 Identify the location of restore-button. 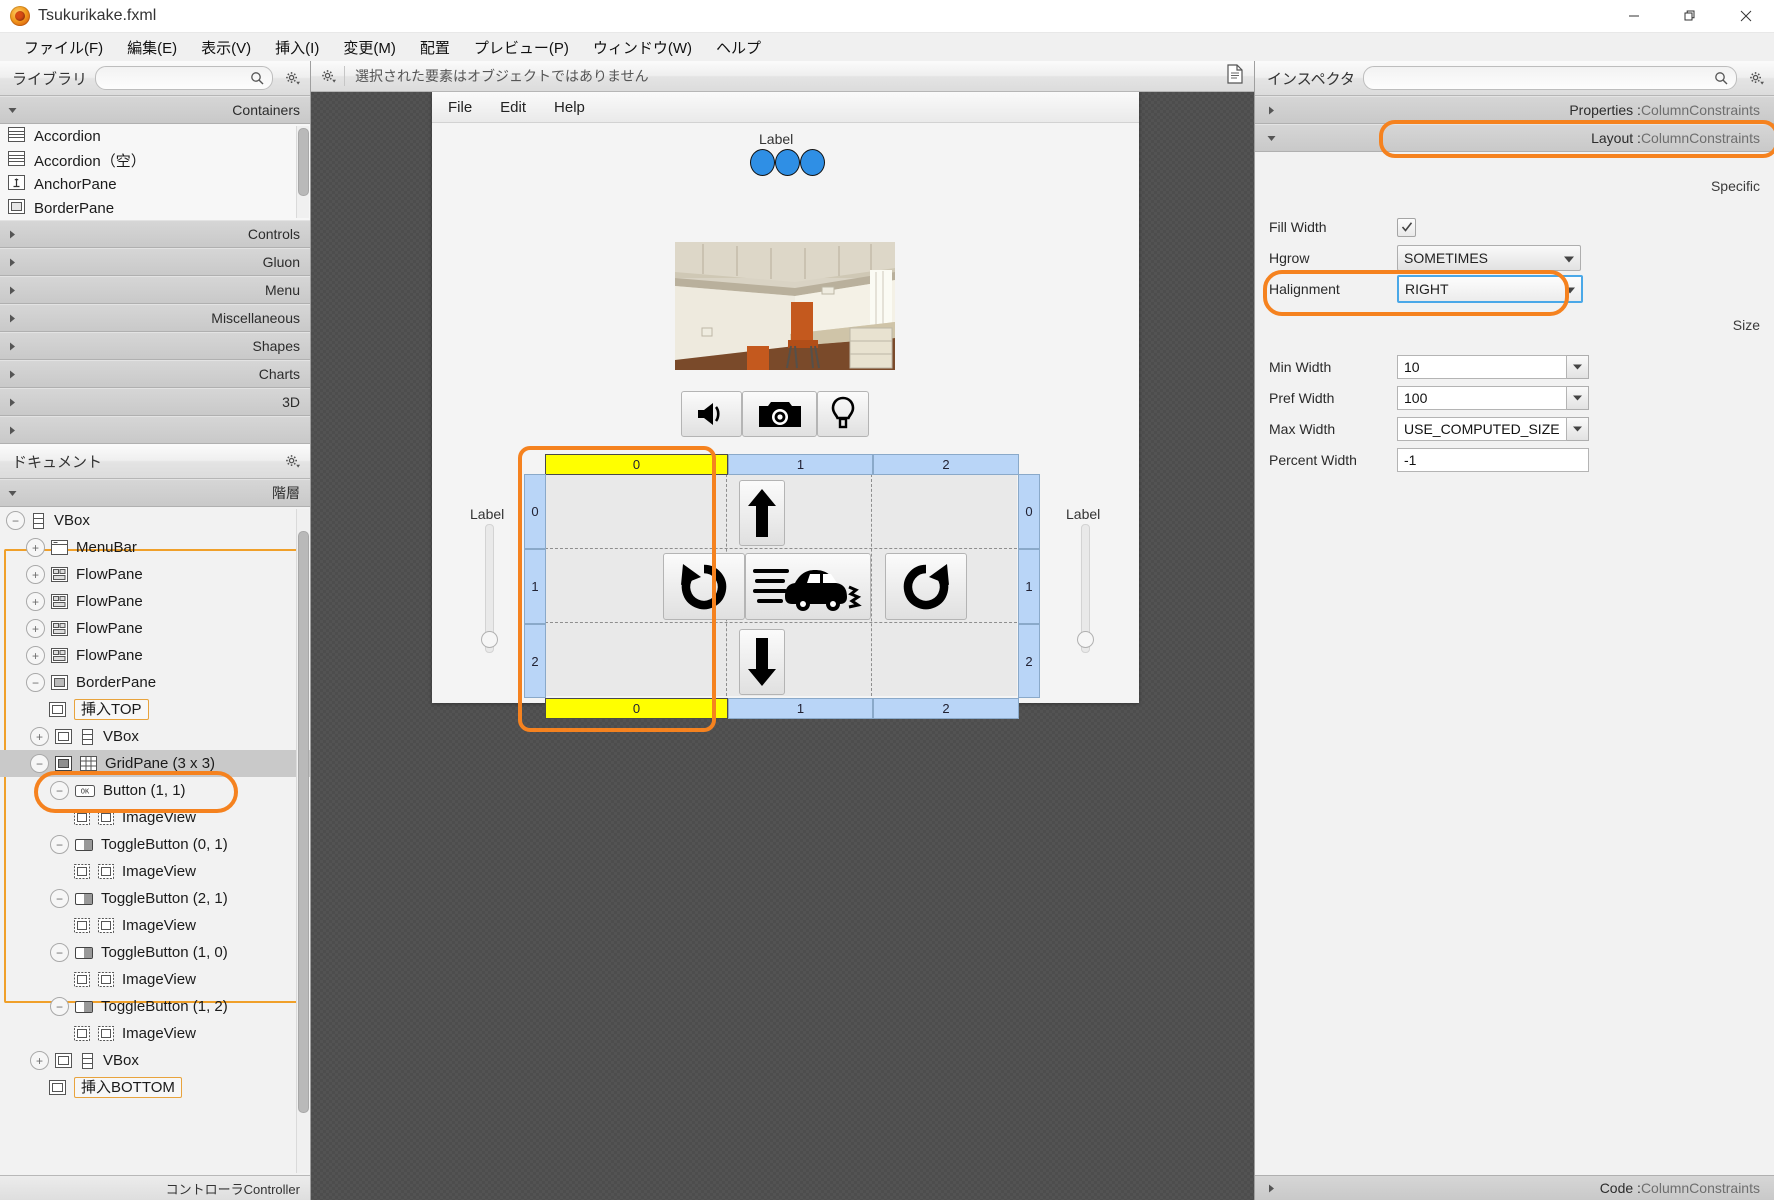
(1690, 16).